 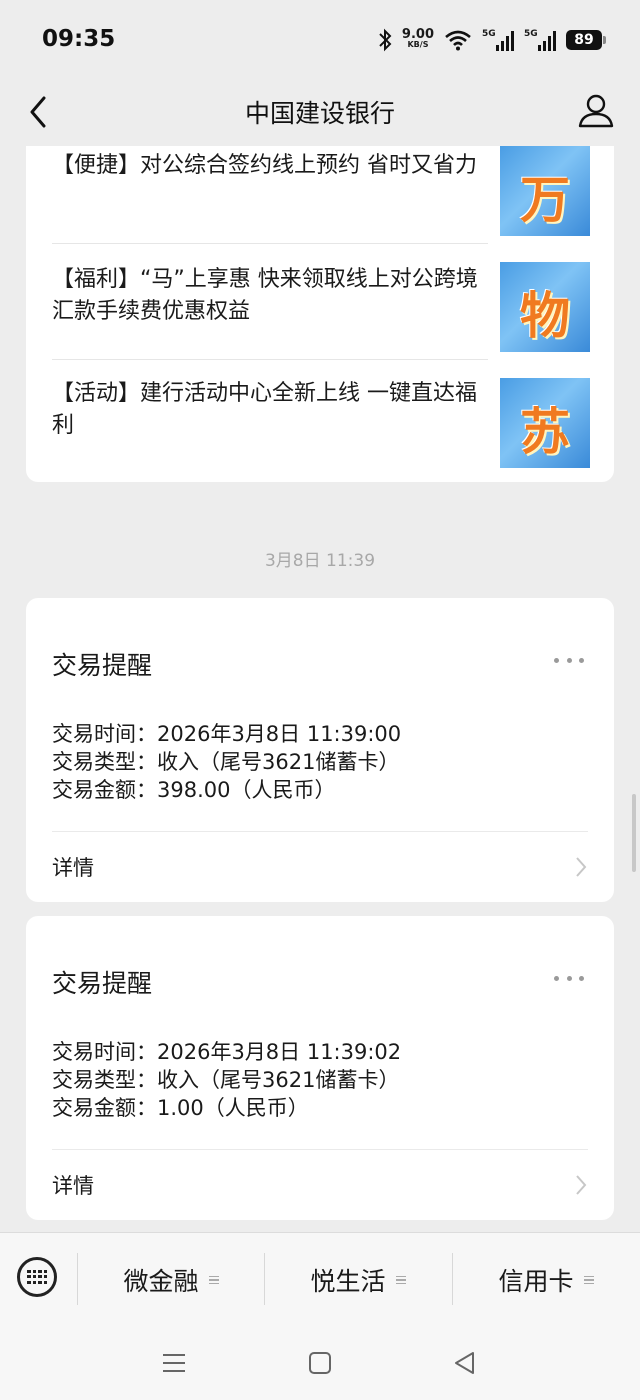 What do you see at coordinates (634, 833) in the screenshot?
I see `scrollbar` at bounding box center [634, 833].